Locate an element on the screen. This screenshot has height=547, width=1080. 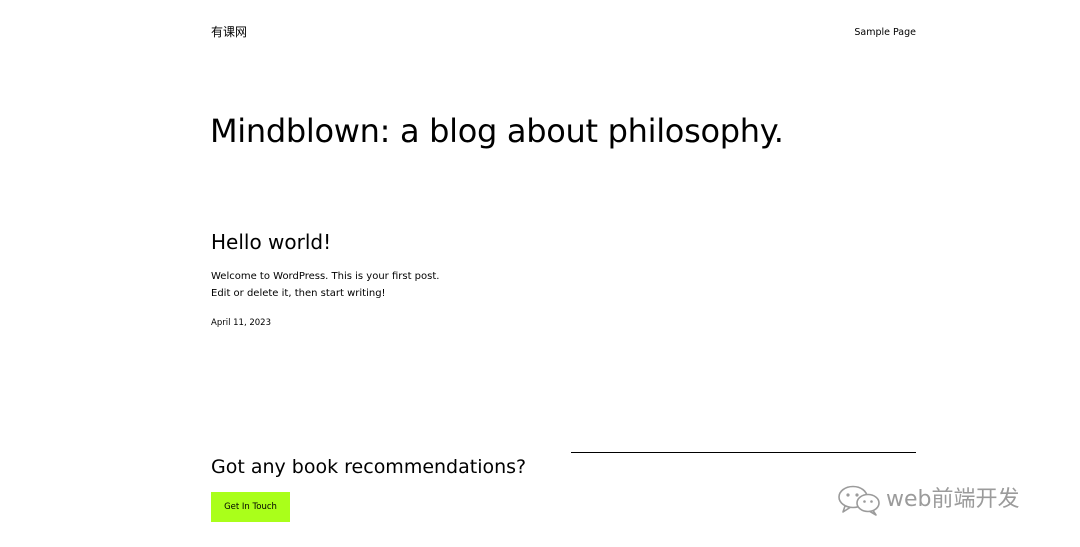
footer-heading: Got any book recommendations? is located at coordinates (369, 467).